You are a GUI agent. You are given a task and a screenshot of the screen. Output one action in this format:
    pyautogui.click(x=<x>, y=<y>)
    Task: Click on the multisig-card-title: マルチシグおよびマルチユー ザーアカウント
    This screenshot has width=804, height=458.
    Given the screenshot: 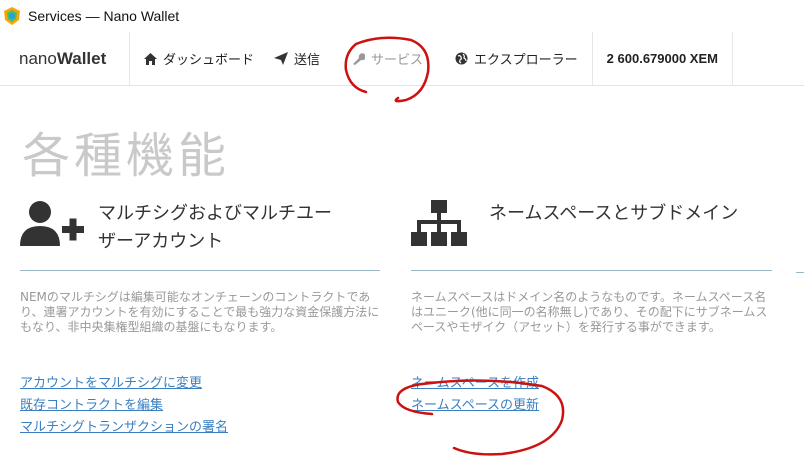 What is the action you would take?
    pyautogui.click(x=215, y=227)
    